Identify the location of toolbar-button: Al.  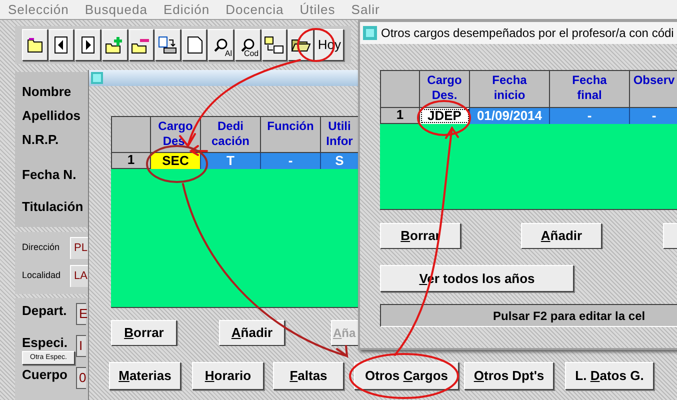
(221, 45).